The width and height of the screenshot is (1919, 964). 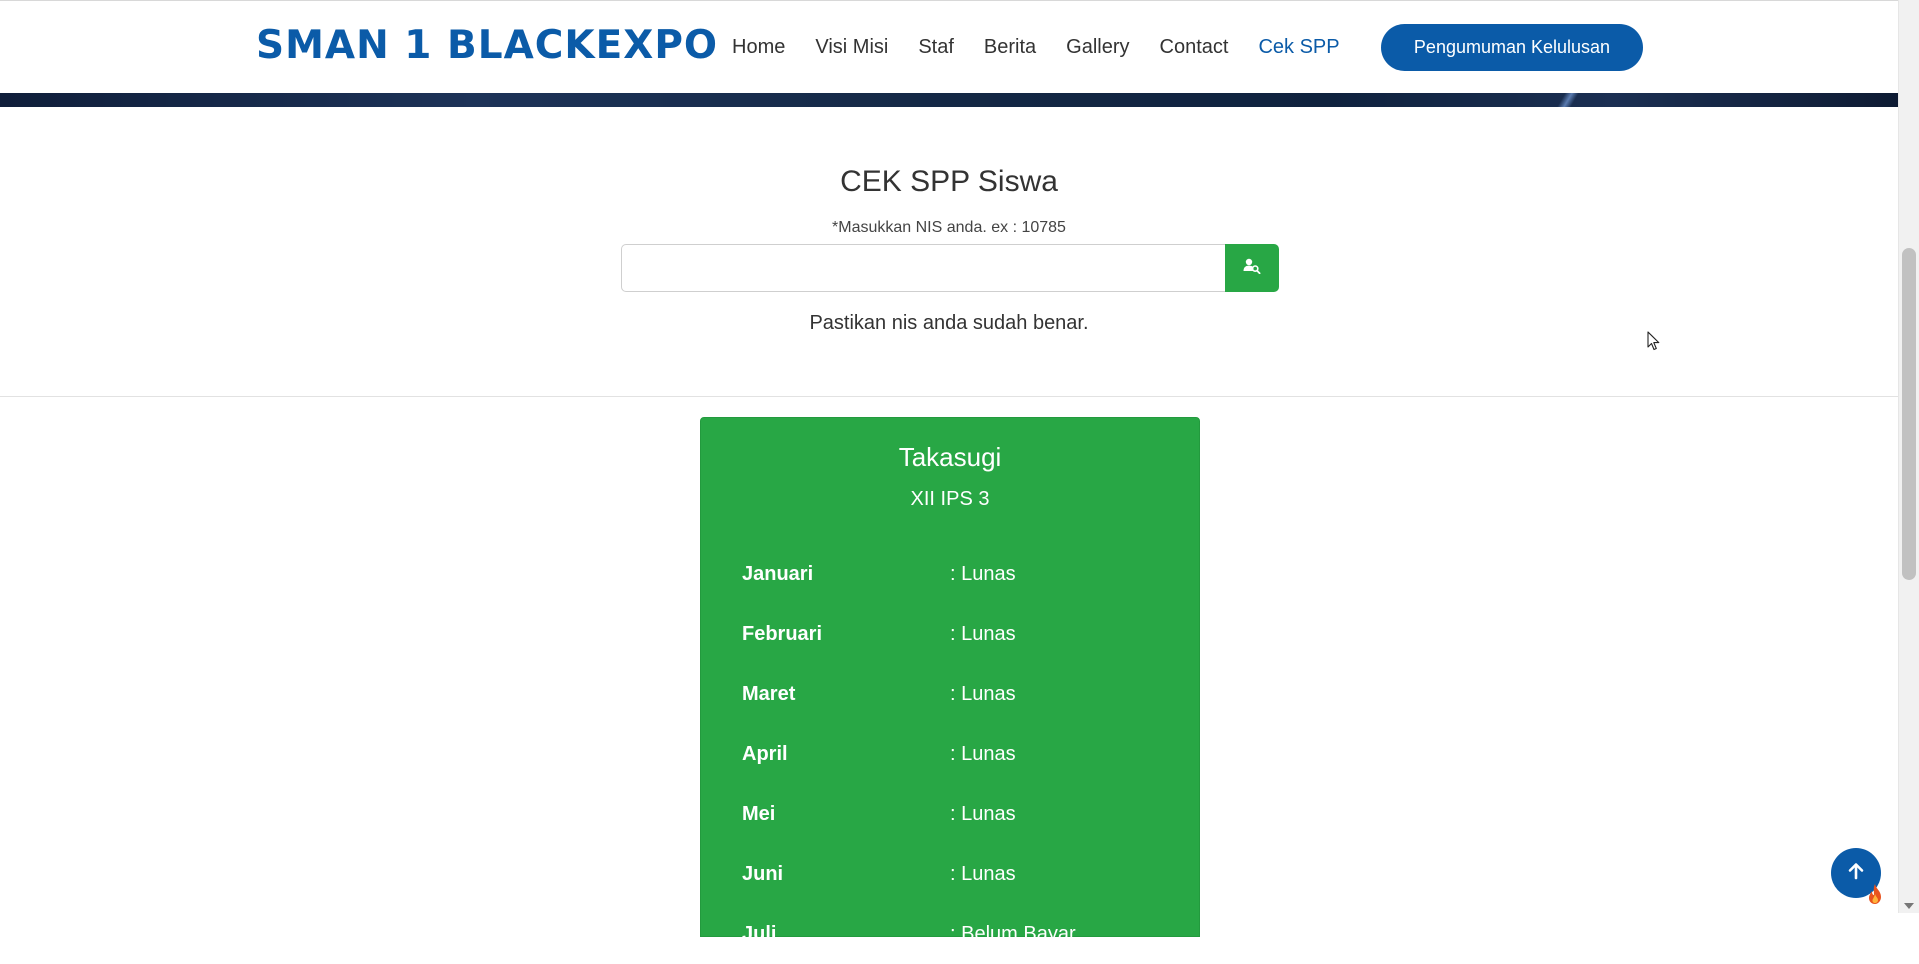 I want to click on student-name: Takasugi, so click(x=950, y=457).